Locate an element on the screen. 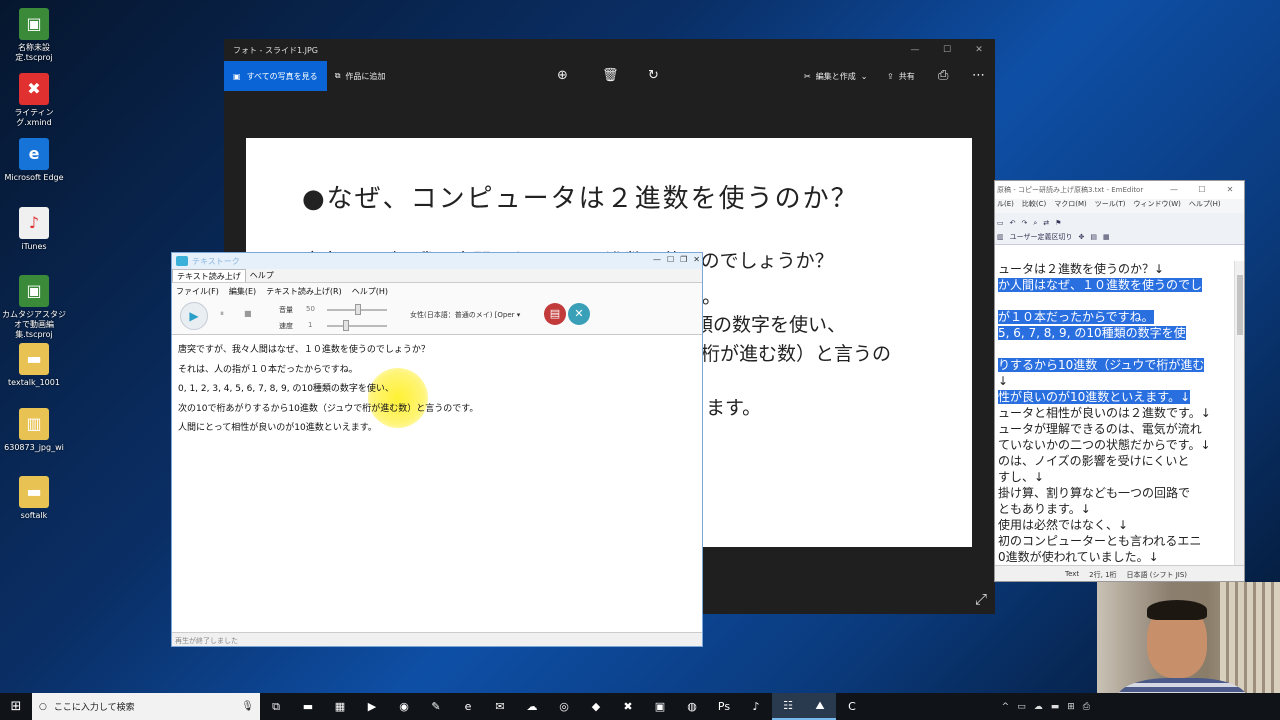 This screenshot has height=720, width=1280. film-icon: ▤ is located at coordinates (555, 314).